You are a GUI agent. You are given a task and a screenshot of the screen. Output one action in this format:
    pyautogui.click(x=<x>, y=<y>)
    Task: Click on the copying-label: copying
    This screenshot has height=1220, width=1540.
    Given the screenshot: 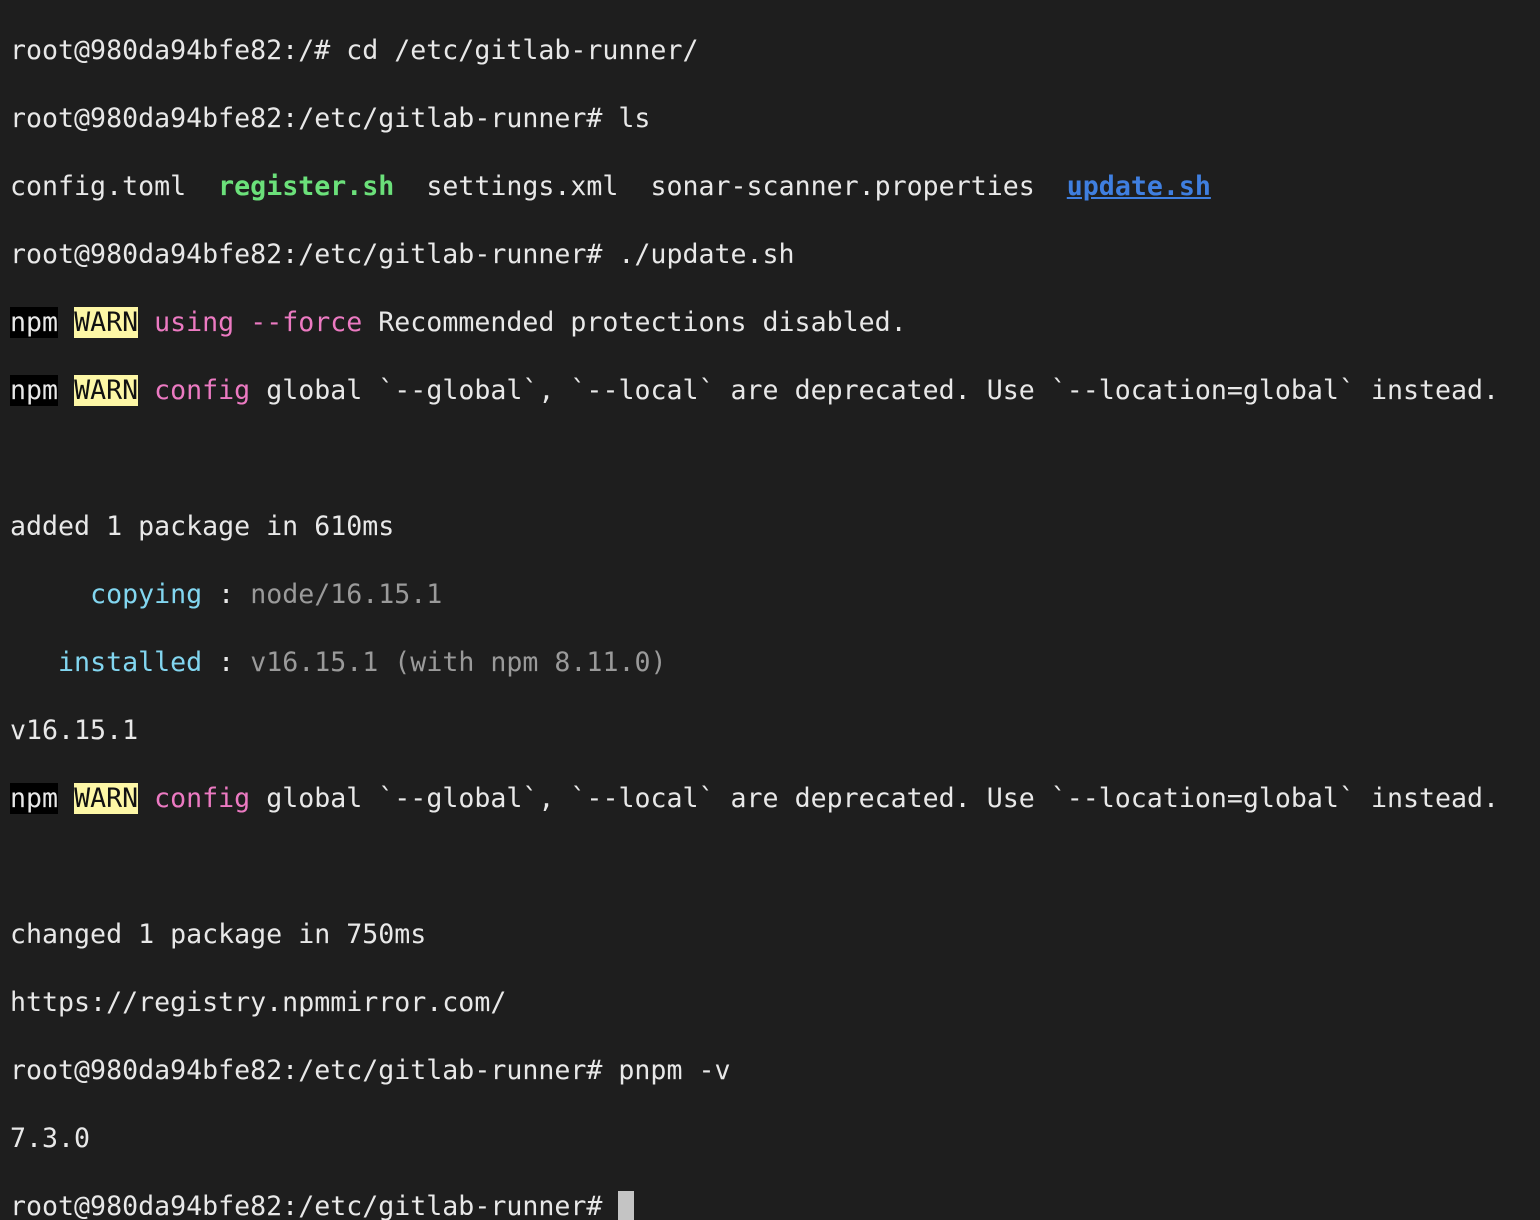 What is the action you would take?
    pyautogui.click(x=146, y=594)
    